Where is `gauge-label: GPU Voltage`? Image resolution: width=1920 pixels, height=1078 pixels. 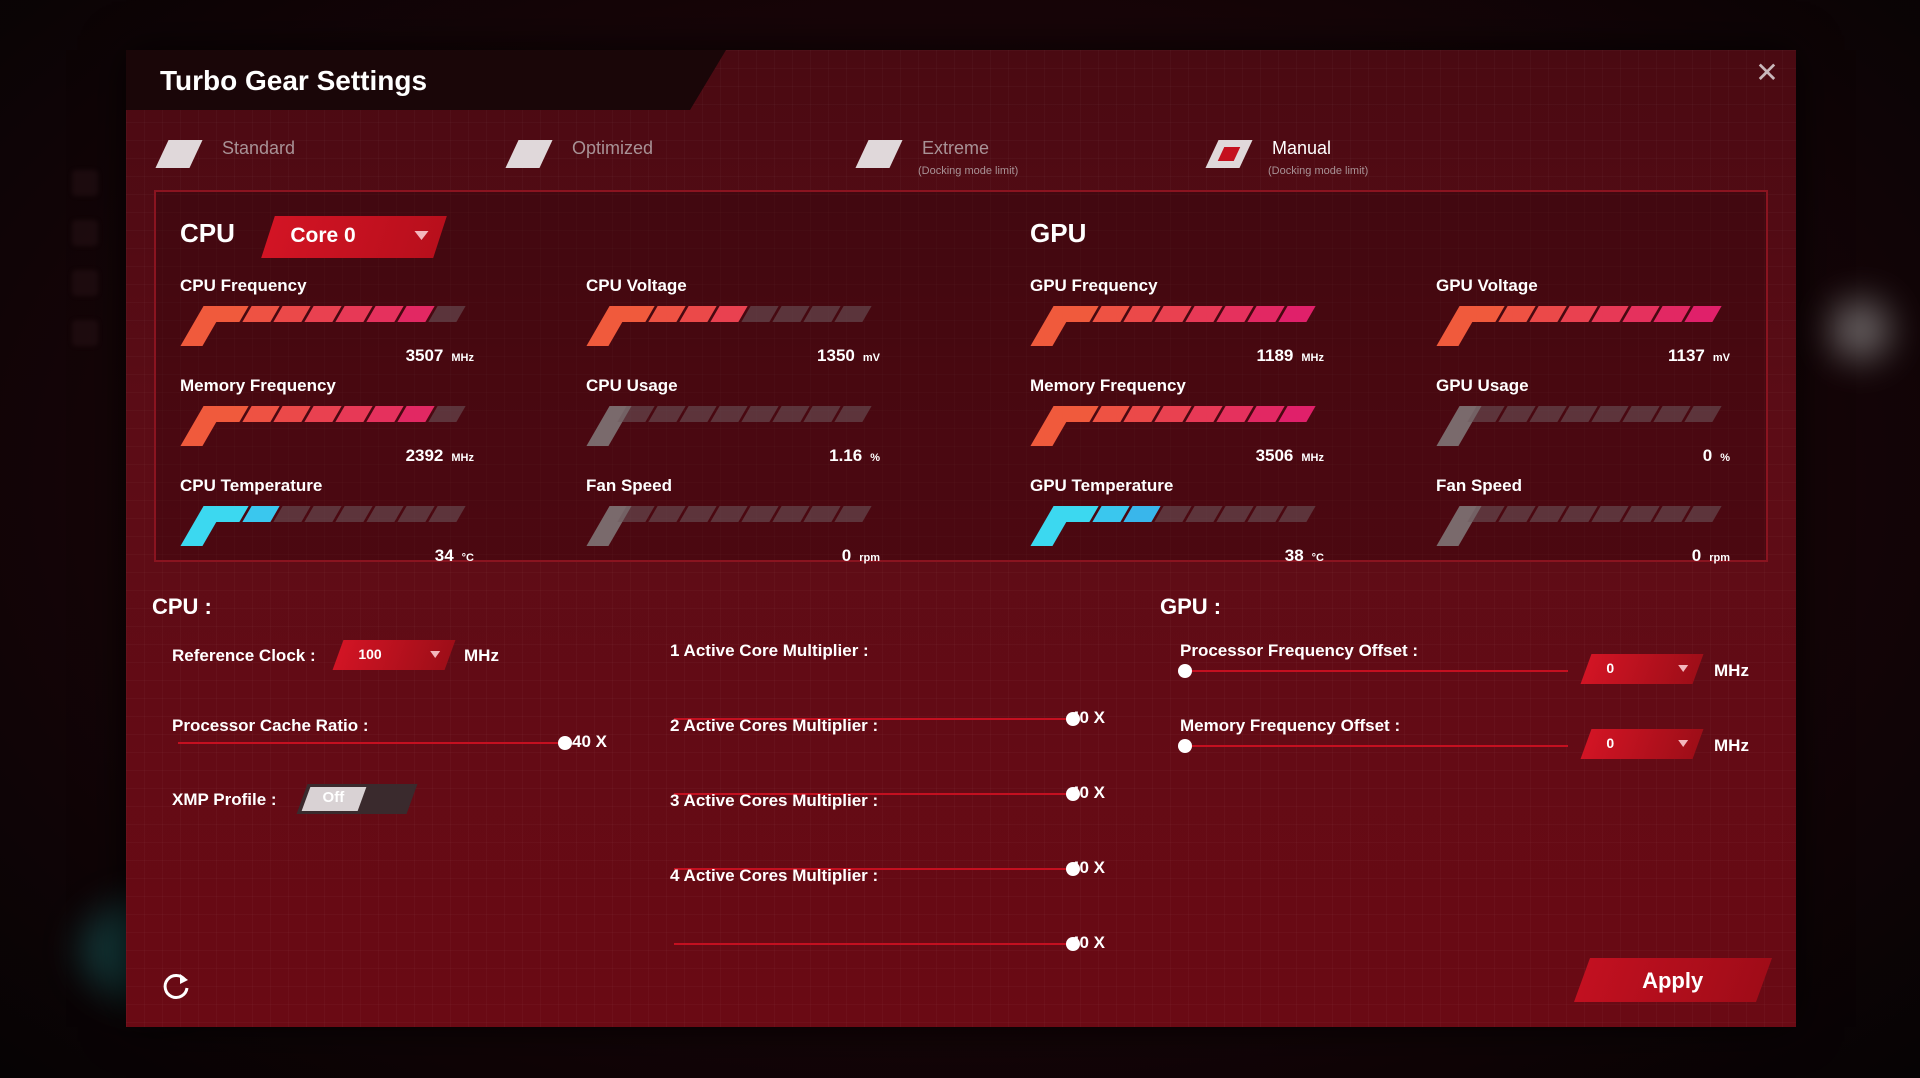
gauge-label: GPU Voltage is located at coordinates (1487, 285).